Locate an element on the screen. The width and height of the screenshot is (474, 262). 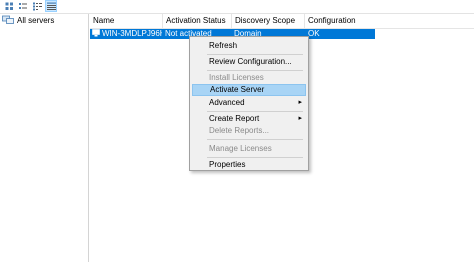
tree-item-all-servers: All servers is located at coordinates (28, 20).